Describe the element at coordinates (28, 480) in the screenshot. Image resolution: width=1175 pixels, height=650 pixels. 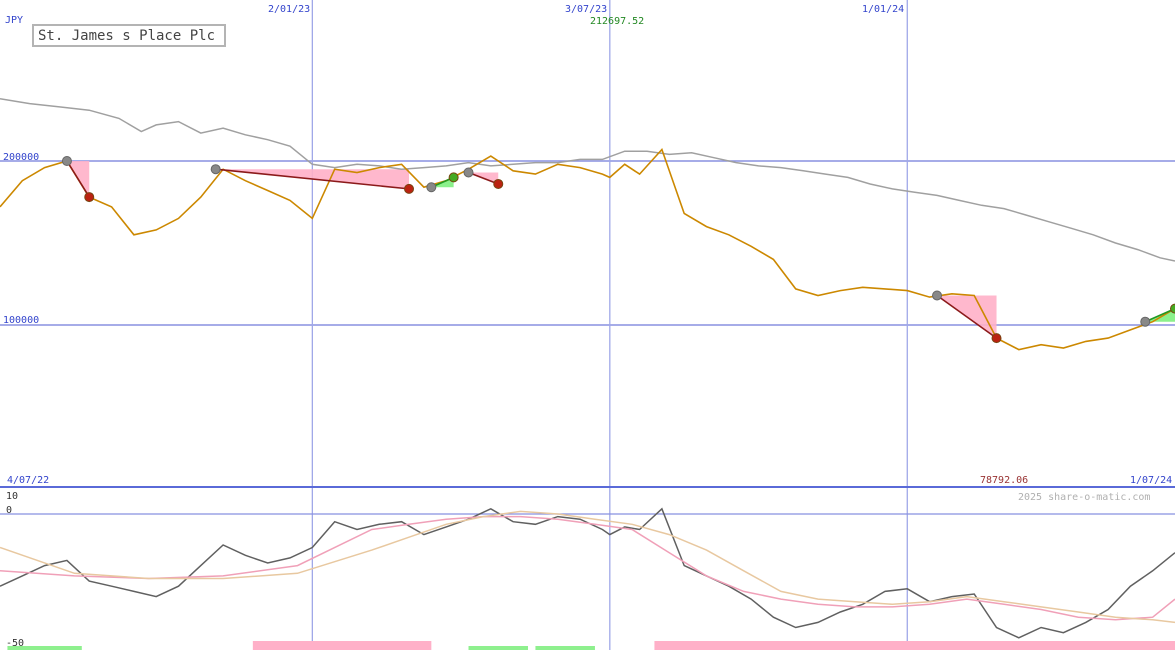
I see `start-date-label: 4/07/22` at that location.